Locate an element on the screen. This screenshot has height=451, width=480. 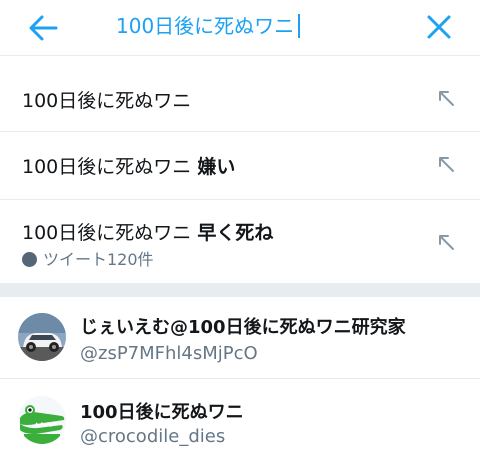
section-divider is located at coordinates (240, 290).